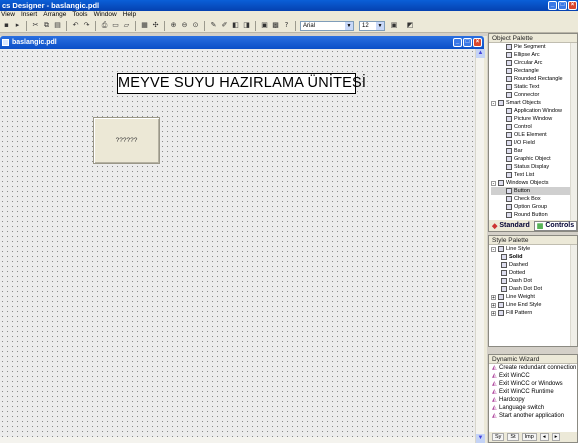  I want to click on save-icon: ▪, so click(6, 25).